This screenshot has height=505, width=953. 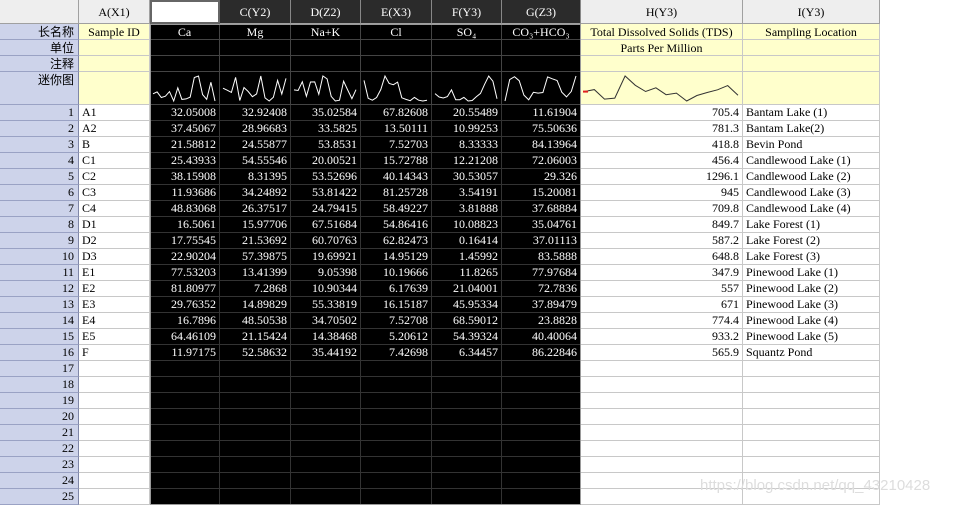 I want to click on data-cell: 8.31395, so click(x=255, y=177).